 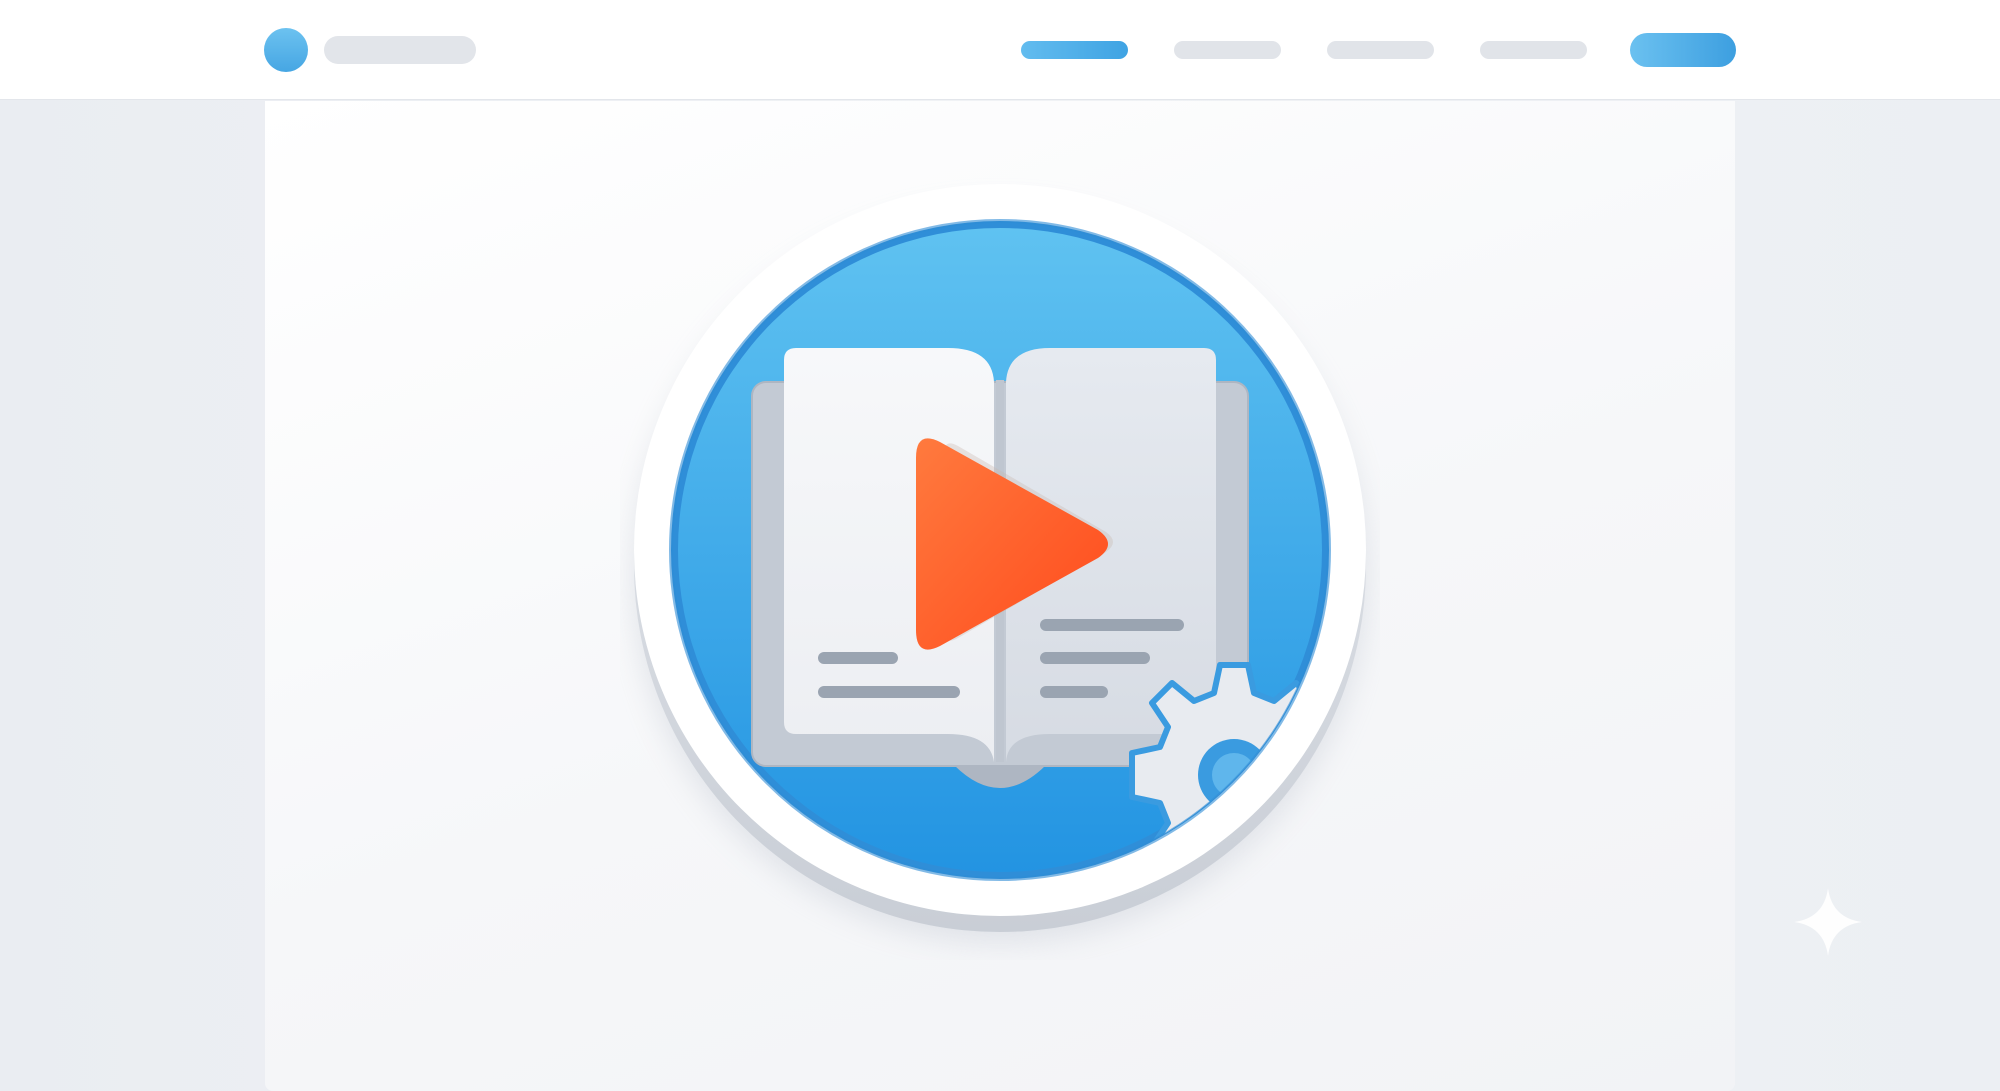 I want to click on nav-cta-button, so click(x=1683, y=50).